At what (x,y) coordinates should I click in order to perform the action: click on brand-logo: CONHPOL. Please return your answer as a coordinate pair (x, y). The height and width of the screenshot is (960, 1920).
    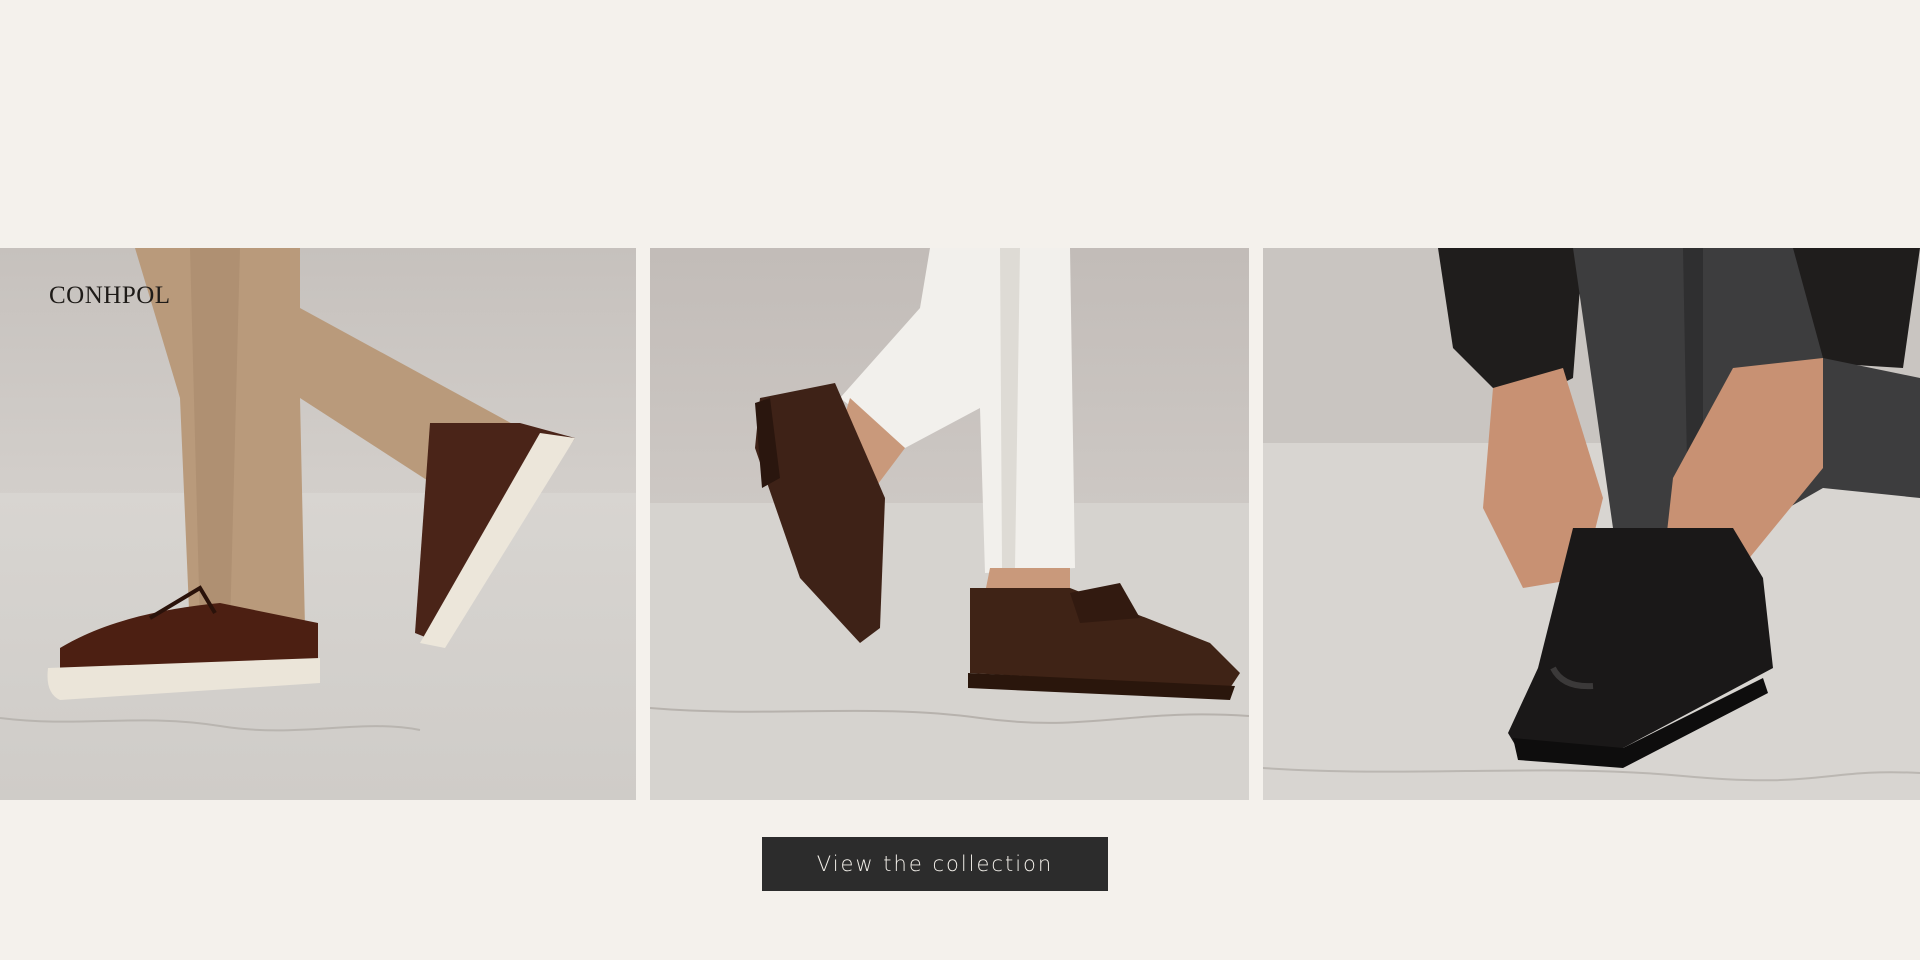
    Looking at the image, I should click on (110, 295).